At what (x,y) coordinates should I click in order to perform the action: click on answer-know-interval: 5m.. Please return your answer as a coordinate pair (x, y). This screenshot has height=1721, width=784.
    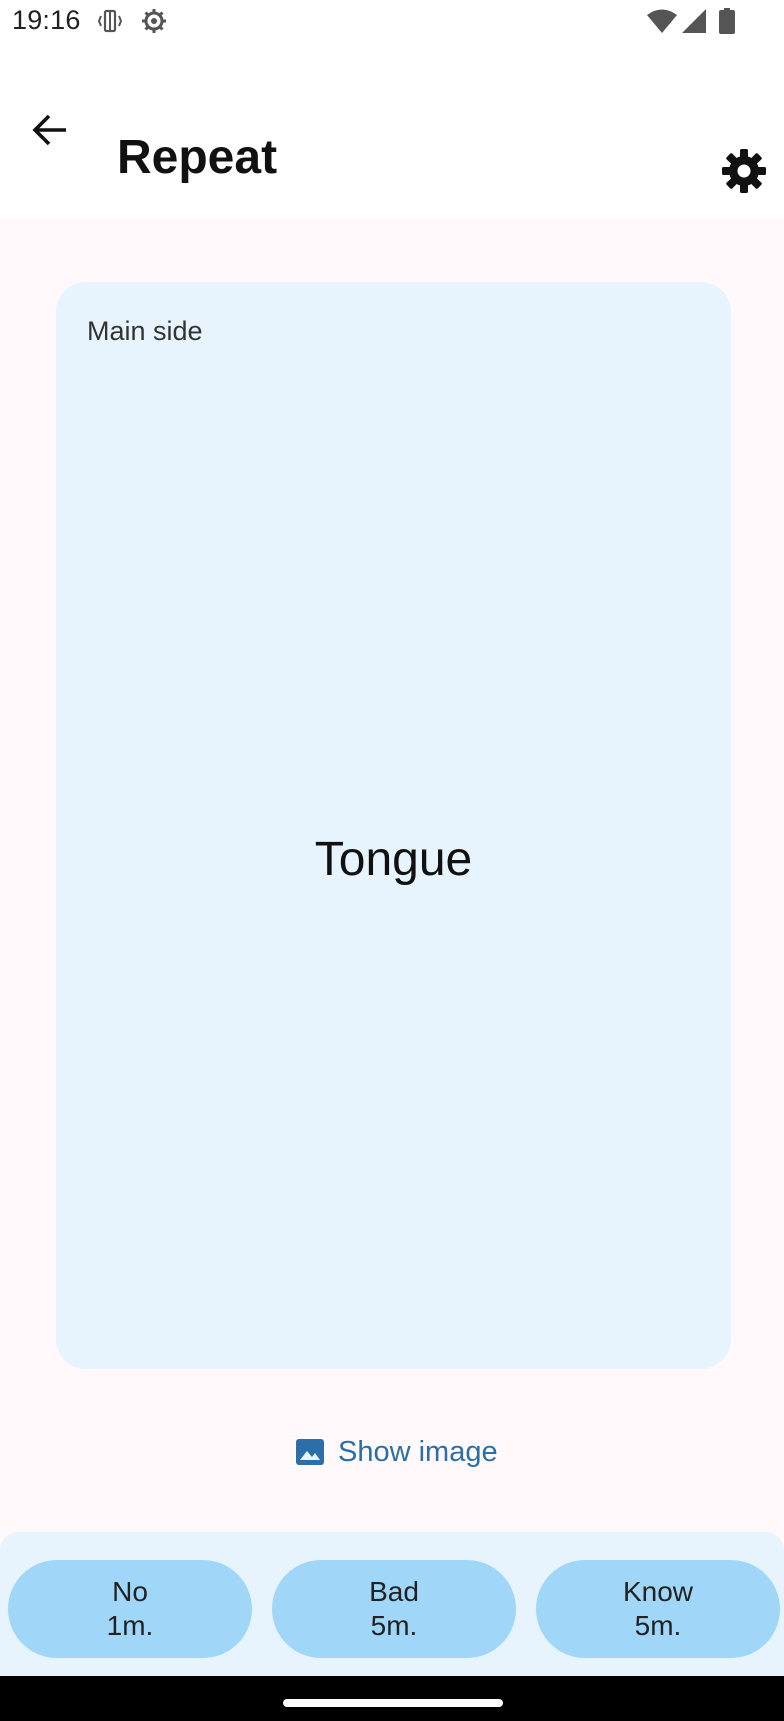
    Looking at the image, I should click on (658, 1625).